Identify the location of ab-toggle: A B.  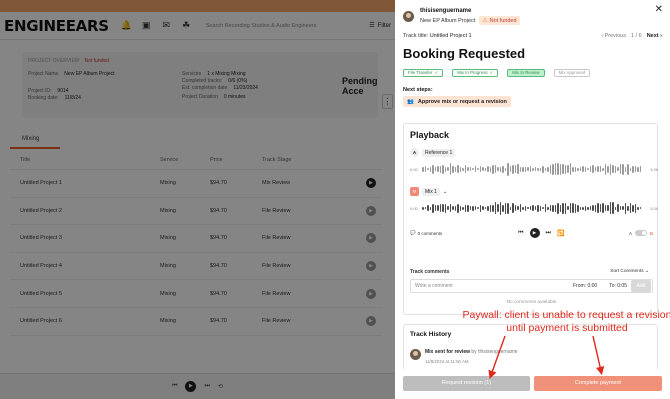
(641, 233).